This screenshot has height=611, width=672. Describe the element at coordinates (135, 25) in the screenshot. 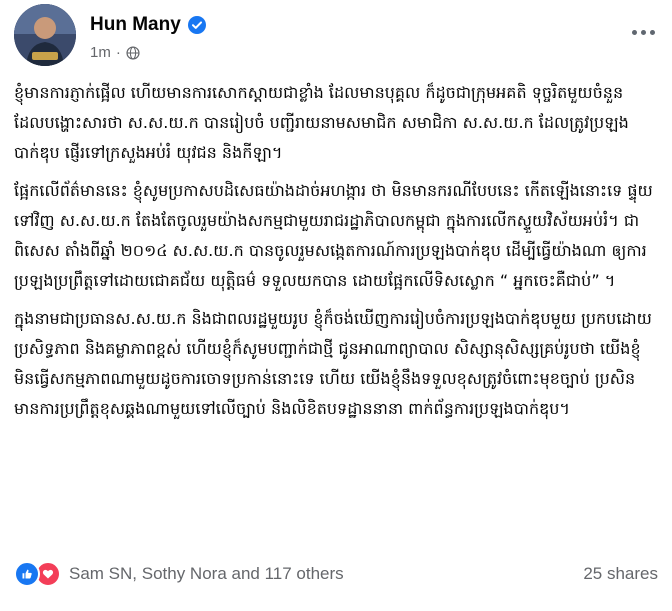

I see `author-name: Hun Many` at that location.